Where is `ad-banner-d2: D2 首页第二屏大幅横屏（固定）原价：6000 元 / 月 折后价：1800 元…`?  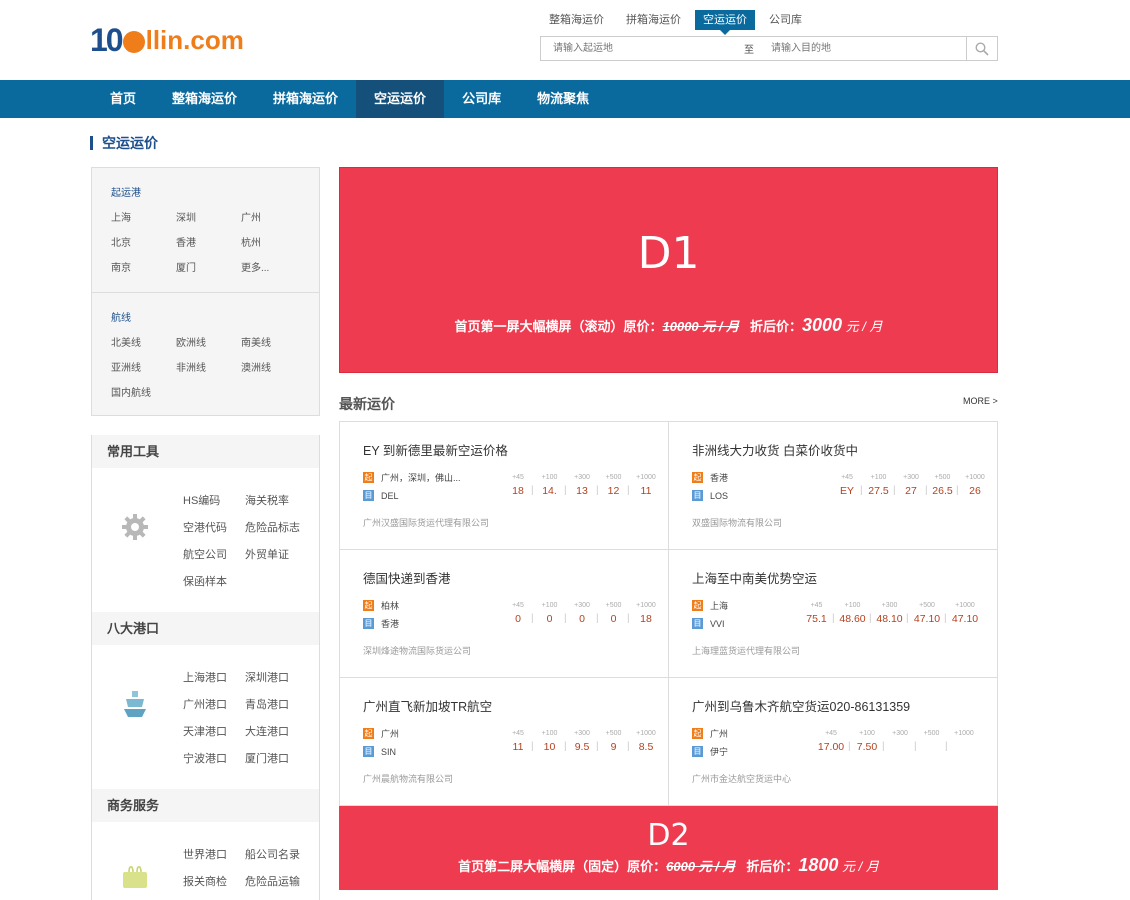 ad-banner-d2: D2 首页第二屏大幅横屏（固定）原价：6000 元 / 月 折后价：1800 元… is located at coordinates (668, 848).